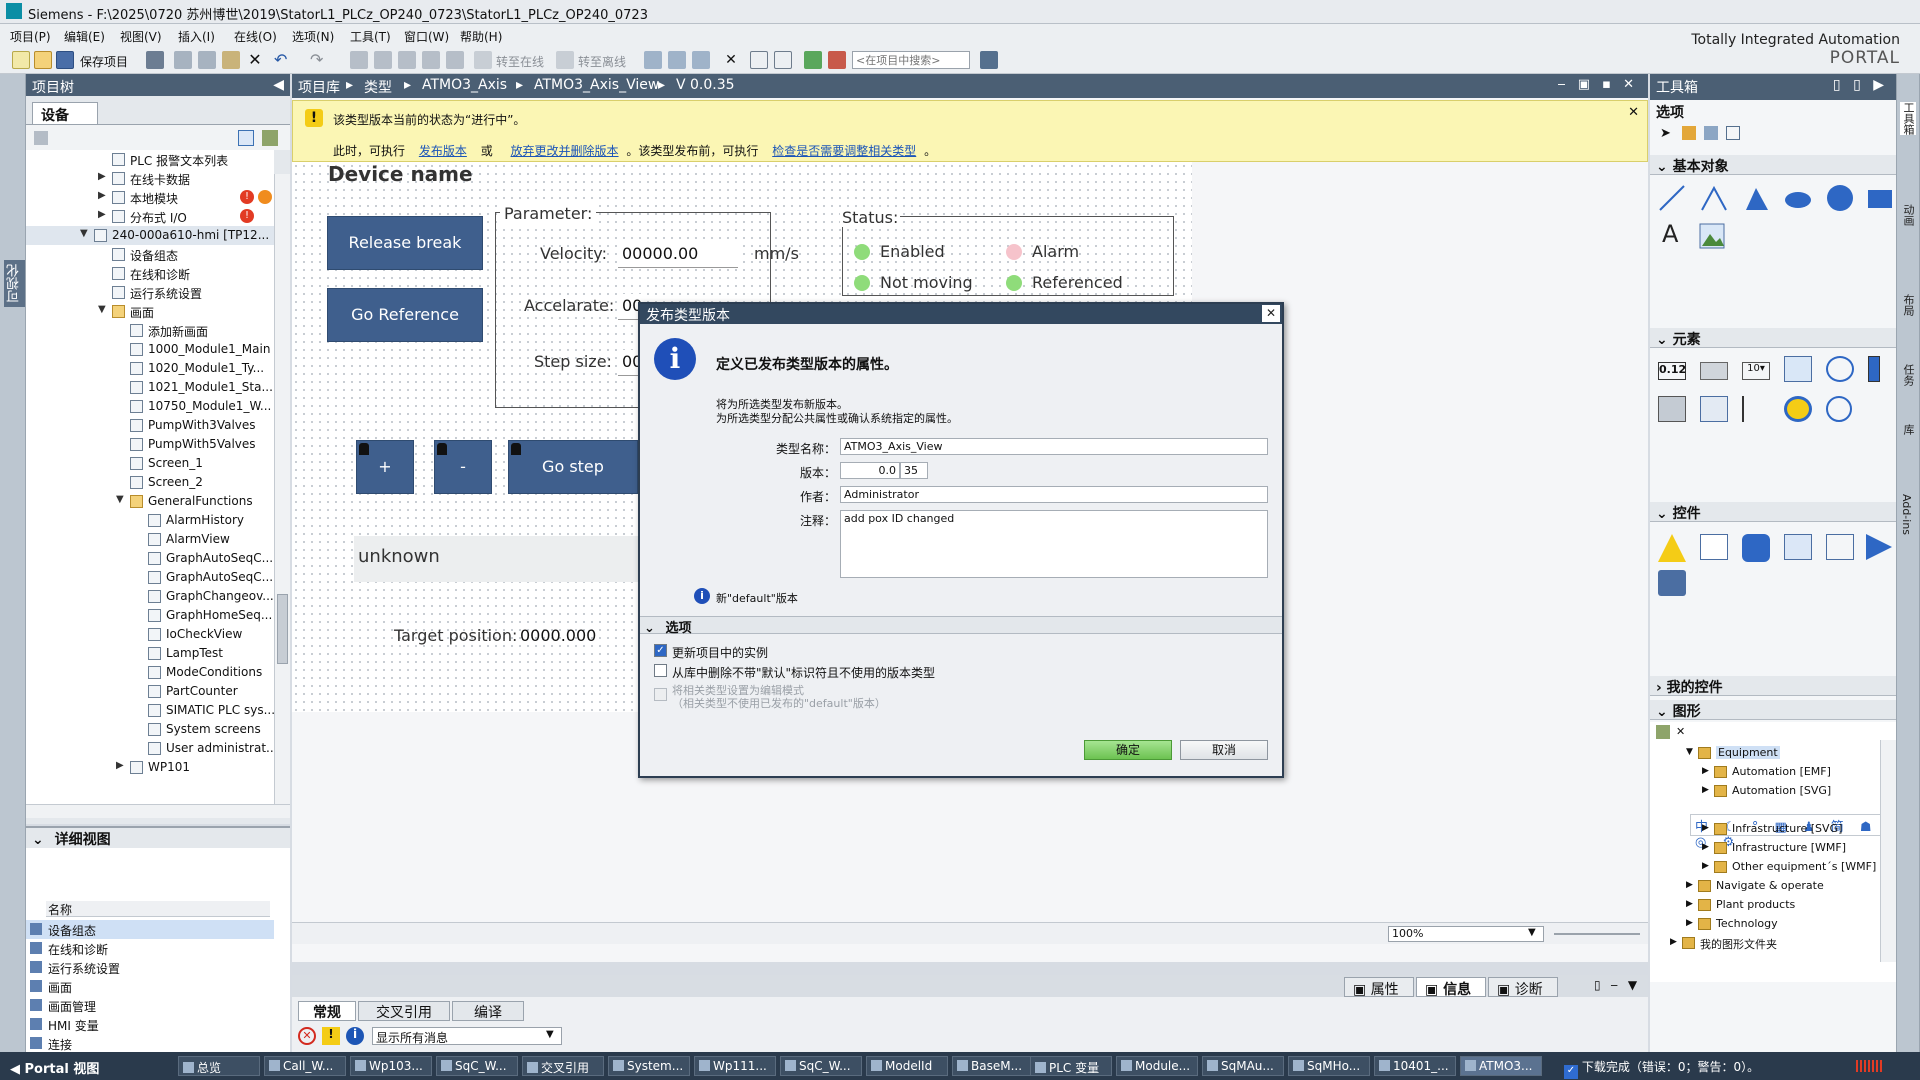  What do you see at coordinates (84, 36) in the screenshot?
I see `menu-item-1: 编辑(E)` at bounding box center [84, 36].